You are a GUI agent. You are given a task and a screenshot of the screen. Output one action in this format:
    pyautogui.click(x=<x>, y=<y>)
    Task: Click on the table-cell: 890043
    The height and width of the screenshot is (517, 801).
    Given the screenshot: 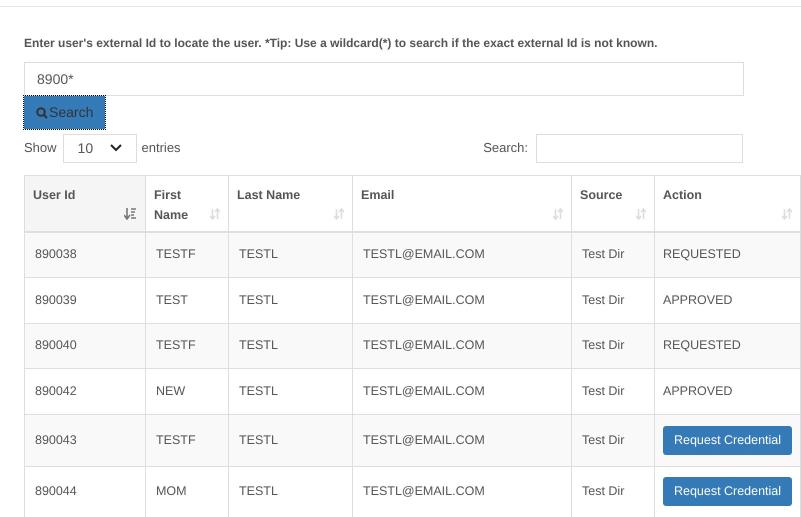 What is the action you would take?
    pyautogui.click(x=56, y=439)
    